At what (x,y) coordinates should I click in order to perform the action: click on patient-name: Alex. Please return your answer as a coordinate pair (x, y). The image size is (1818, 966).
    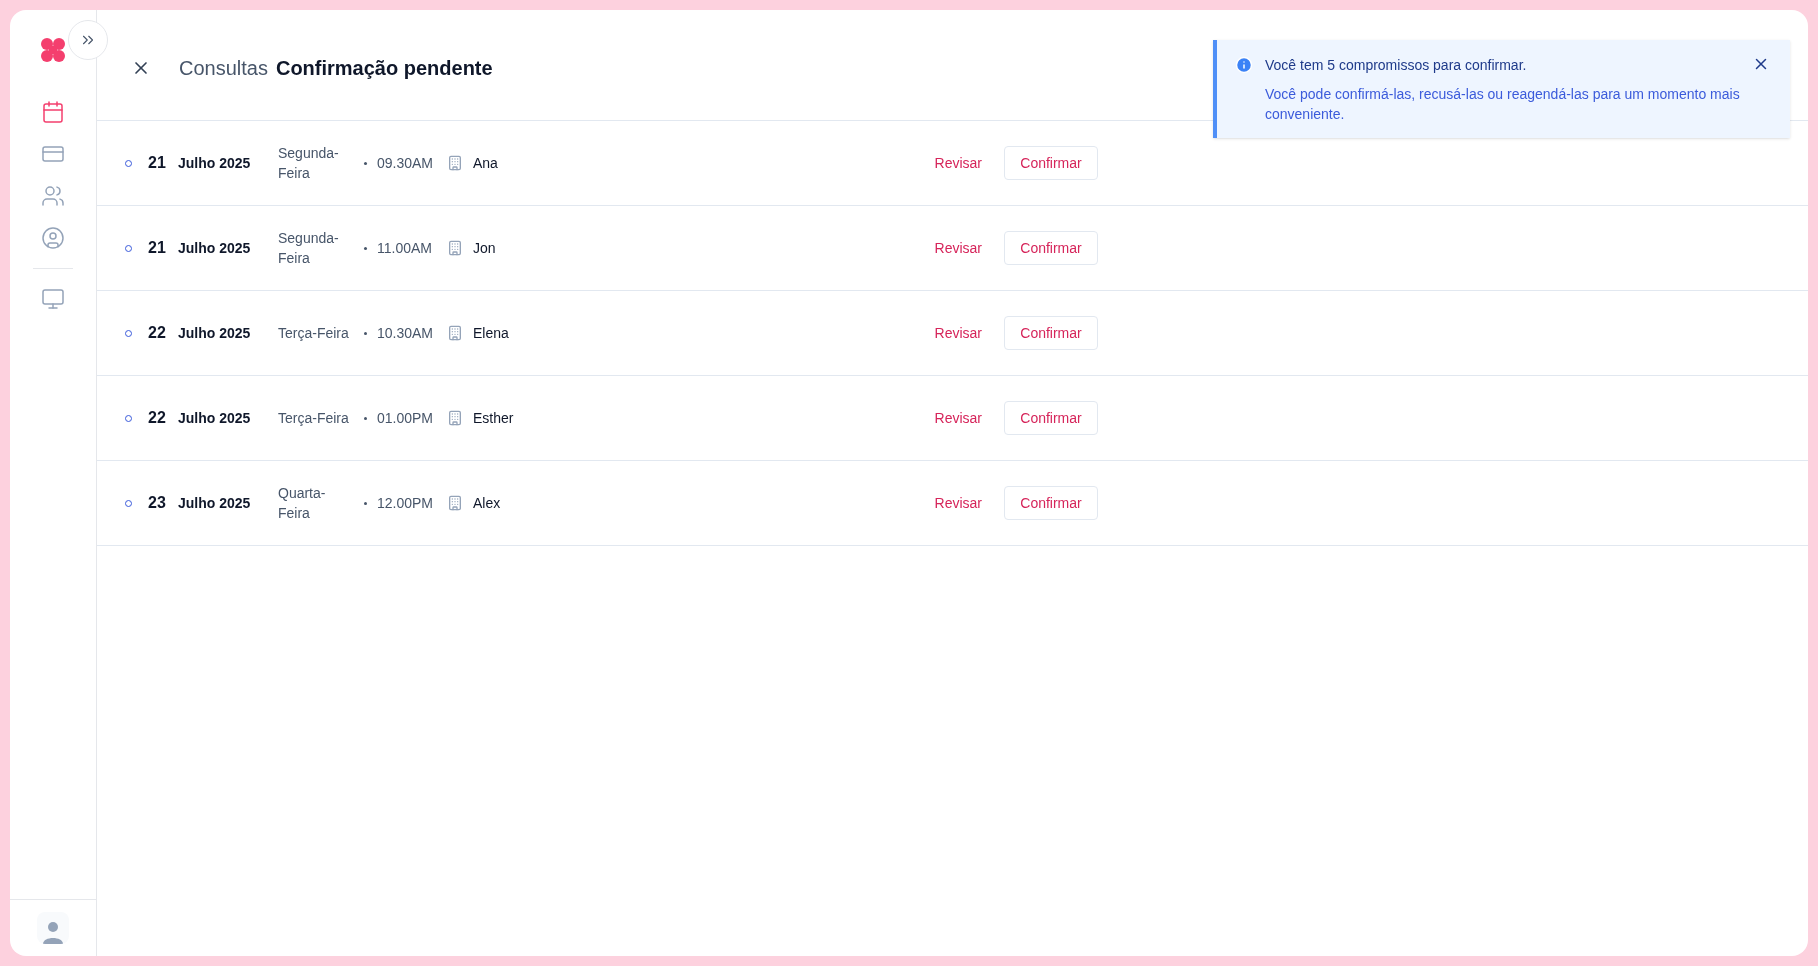
    Looking at the image, I should click on (487, 503).